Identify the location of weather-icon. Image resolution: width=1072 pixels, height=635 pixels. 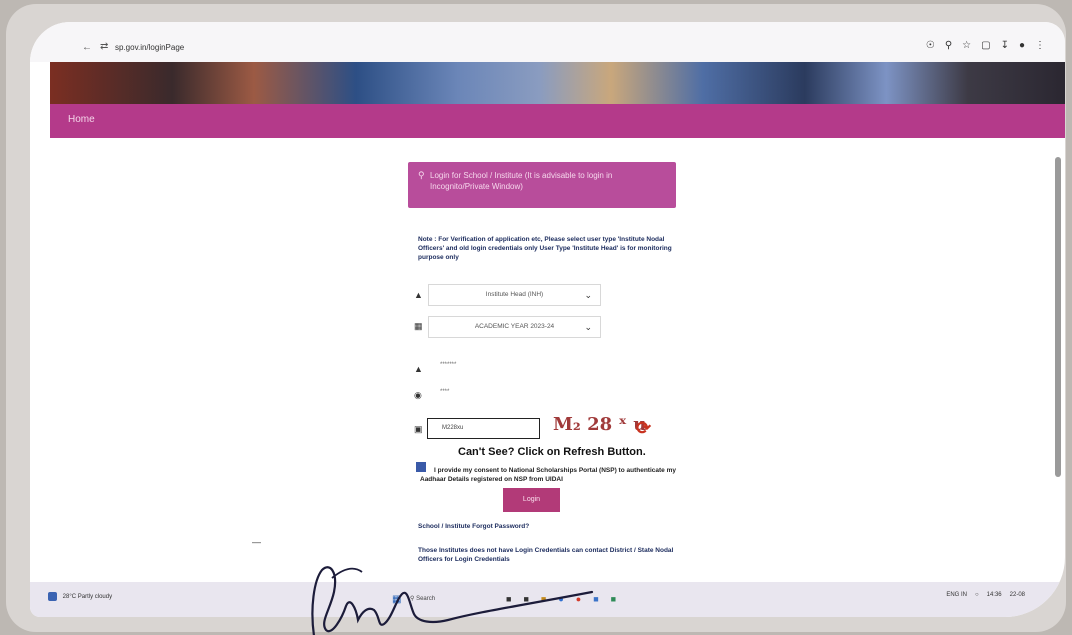
(52, 596).